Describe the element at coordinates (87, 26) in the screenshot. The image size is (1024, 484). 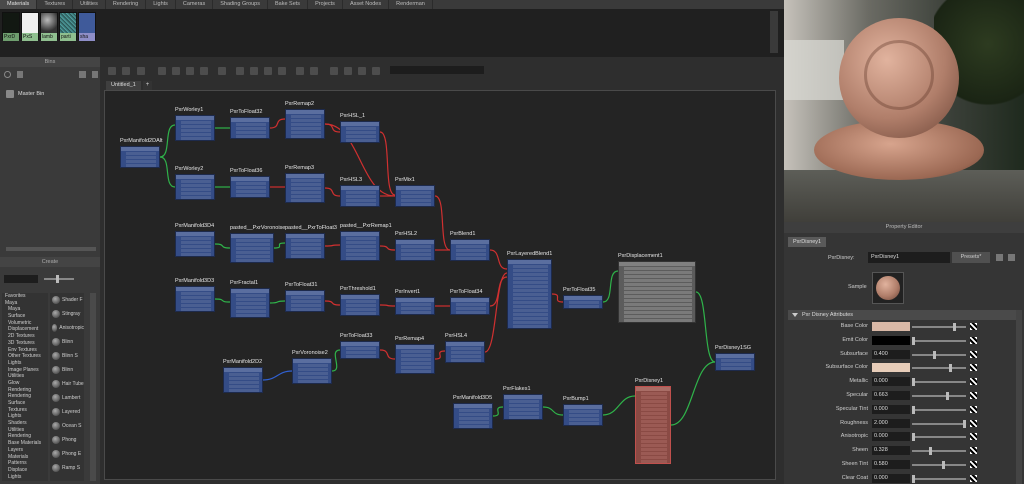
I see `material-swatch: sha` at that location.